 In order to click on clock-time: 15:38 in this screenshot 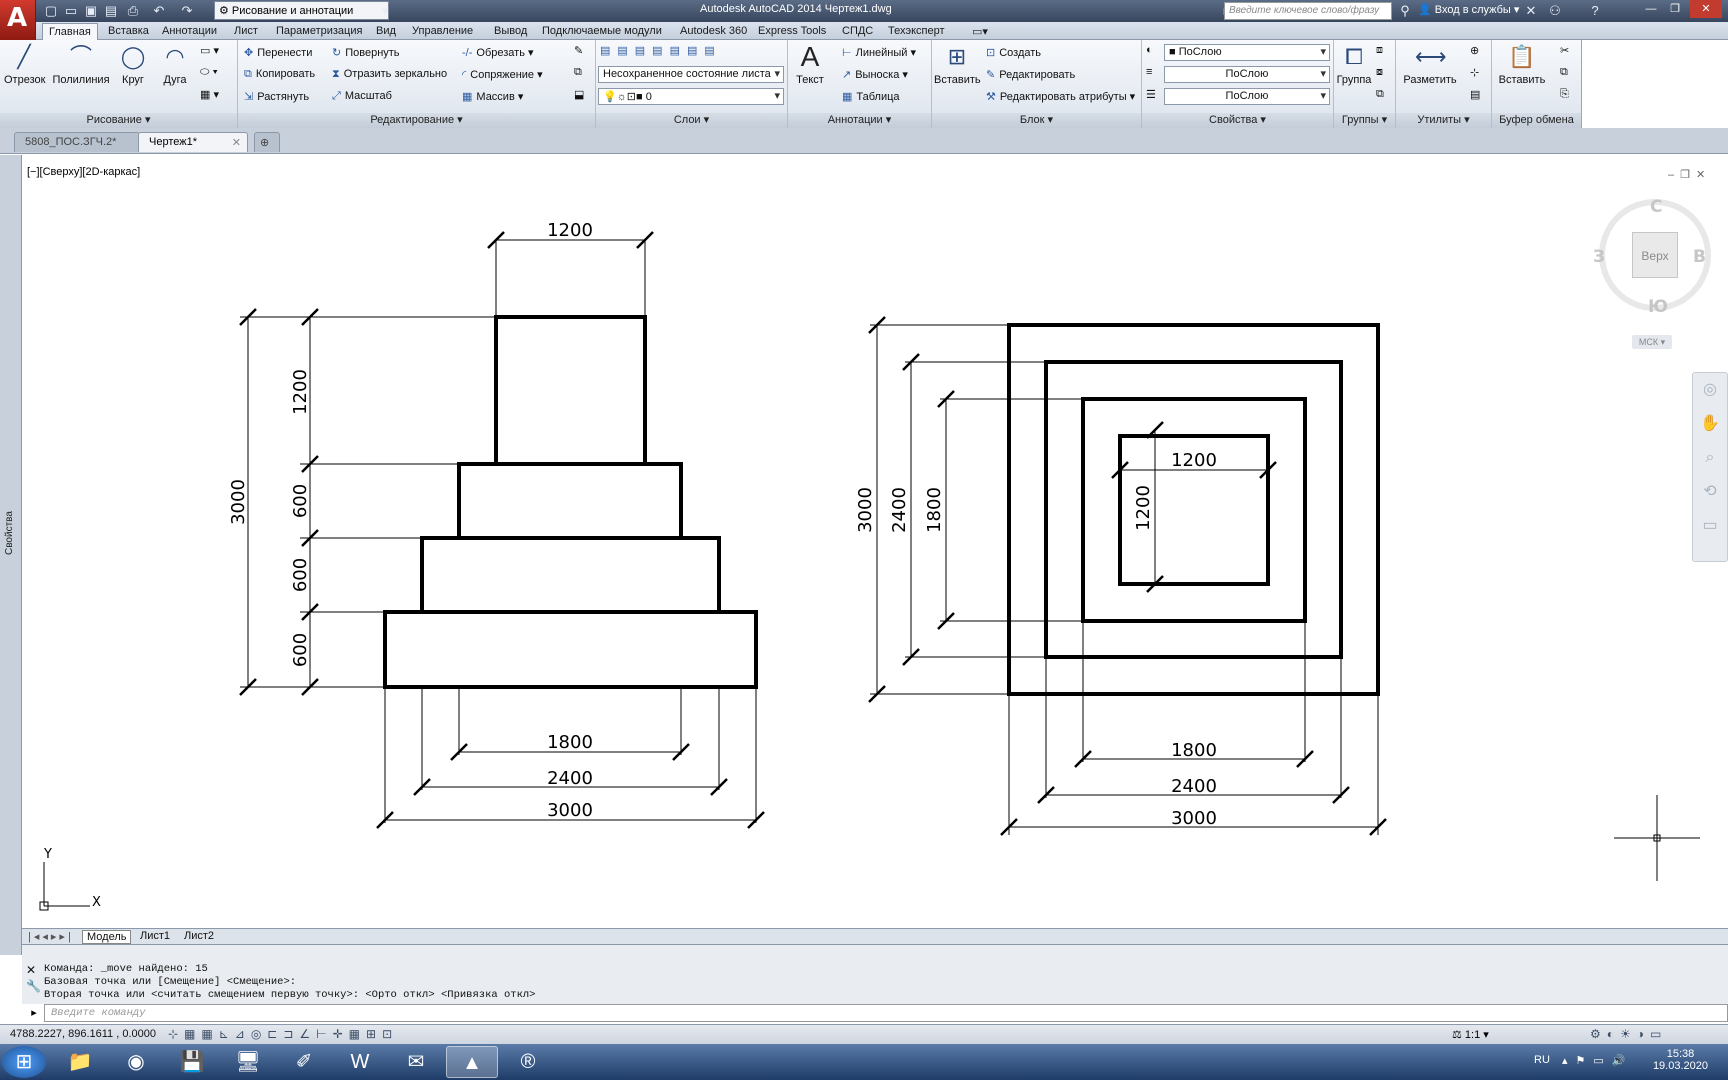, I will do `click(1680, 1054)`.